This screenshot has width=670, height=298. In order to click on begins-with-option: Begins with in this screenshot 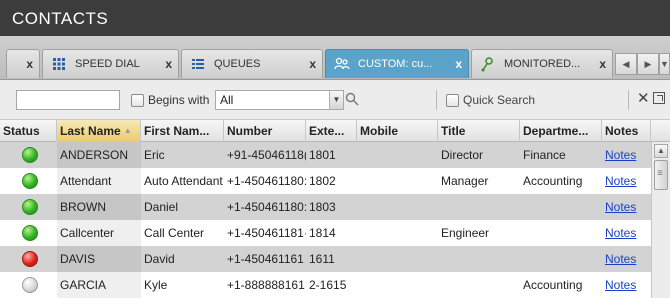, I will do `click(170, 100)`.